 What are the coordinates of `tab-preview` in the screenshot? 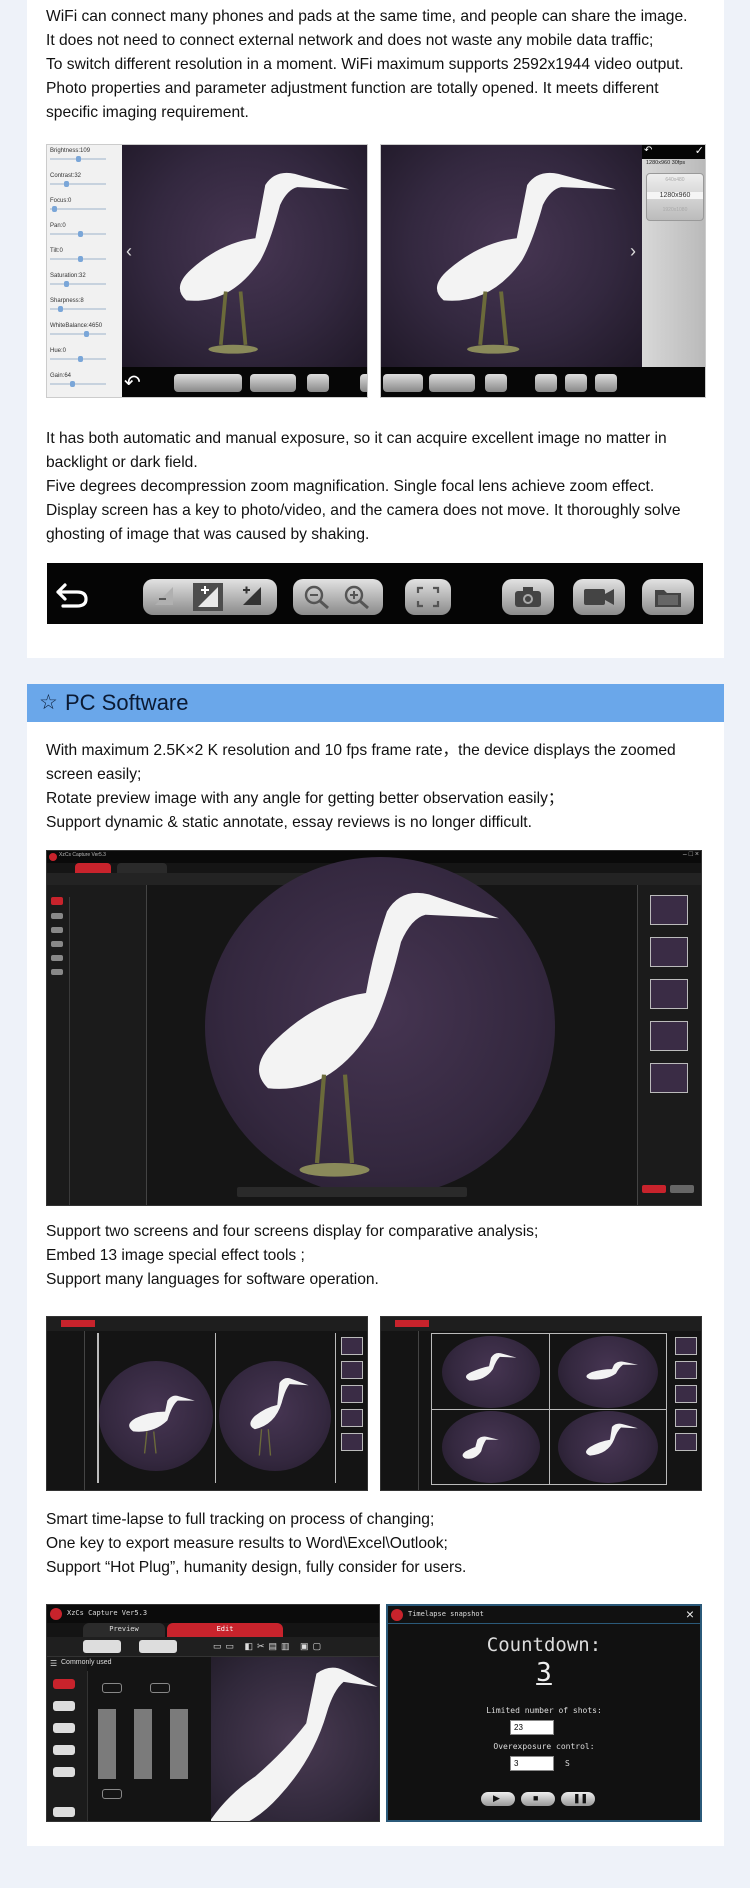 It's located at (93, 868).